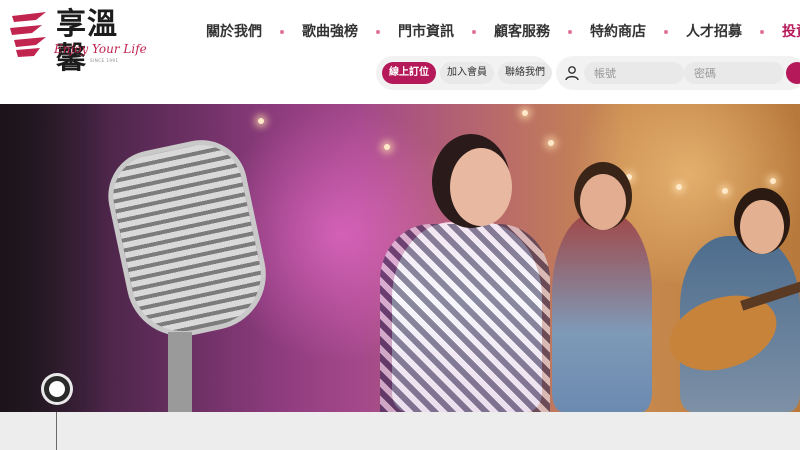  I want to click on nav-item-careers: 人才招募, so click(714, 32).